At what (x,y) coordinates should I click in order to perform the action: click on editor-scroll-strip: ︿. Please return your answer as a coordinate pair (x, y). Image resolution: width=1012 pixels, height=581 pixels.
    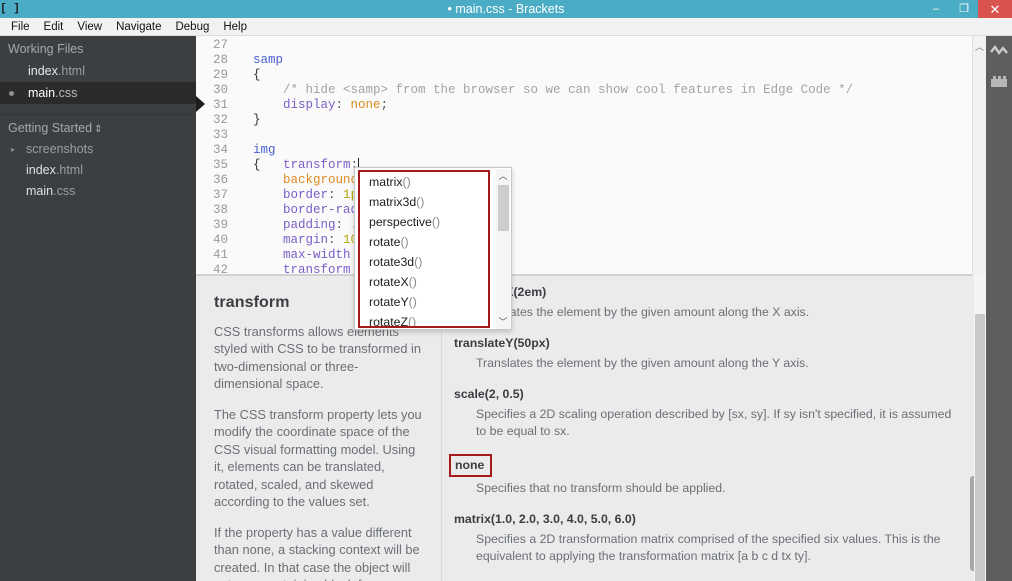
    Looking at the image, I should click on (979, 156).